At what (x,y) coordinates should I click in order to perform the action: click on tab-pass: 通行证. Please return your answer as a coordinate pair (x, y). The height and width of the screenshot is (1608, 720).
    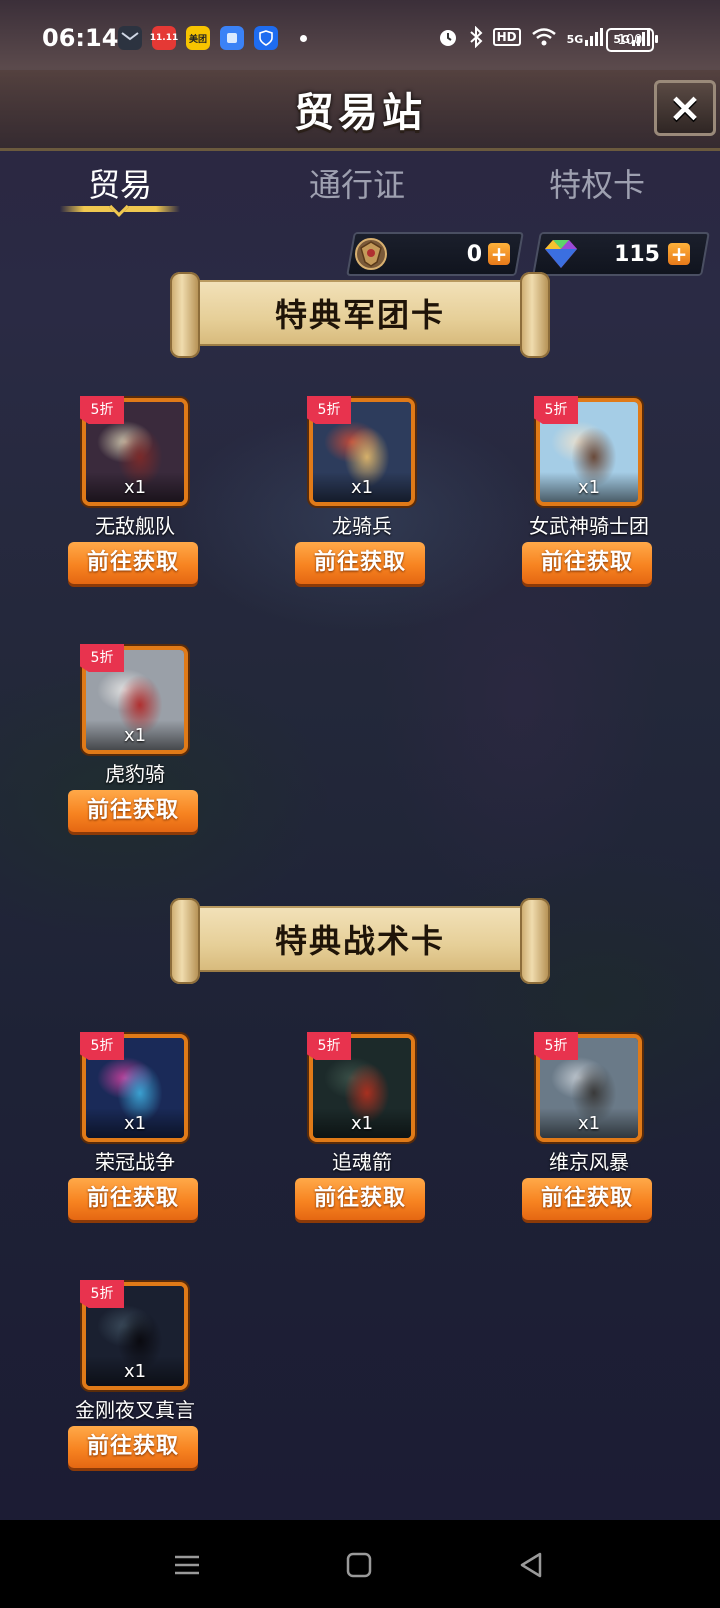
    Looking at the image, I should click on (357, 183).